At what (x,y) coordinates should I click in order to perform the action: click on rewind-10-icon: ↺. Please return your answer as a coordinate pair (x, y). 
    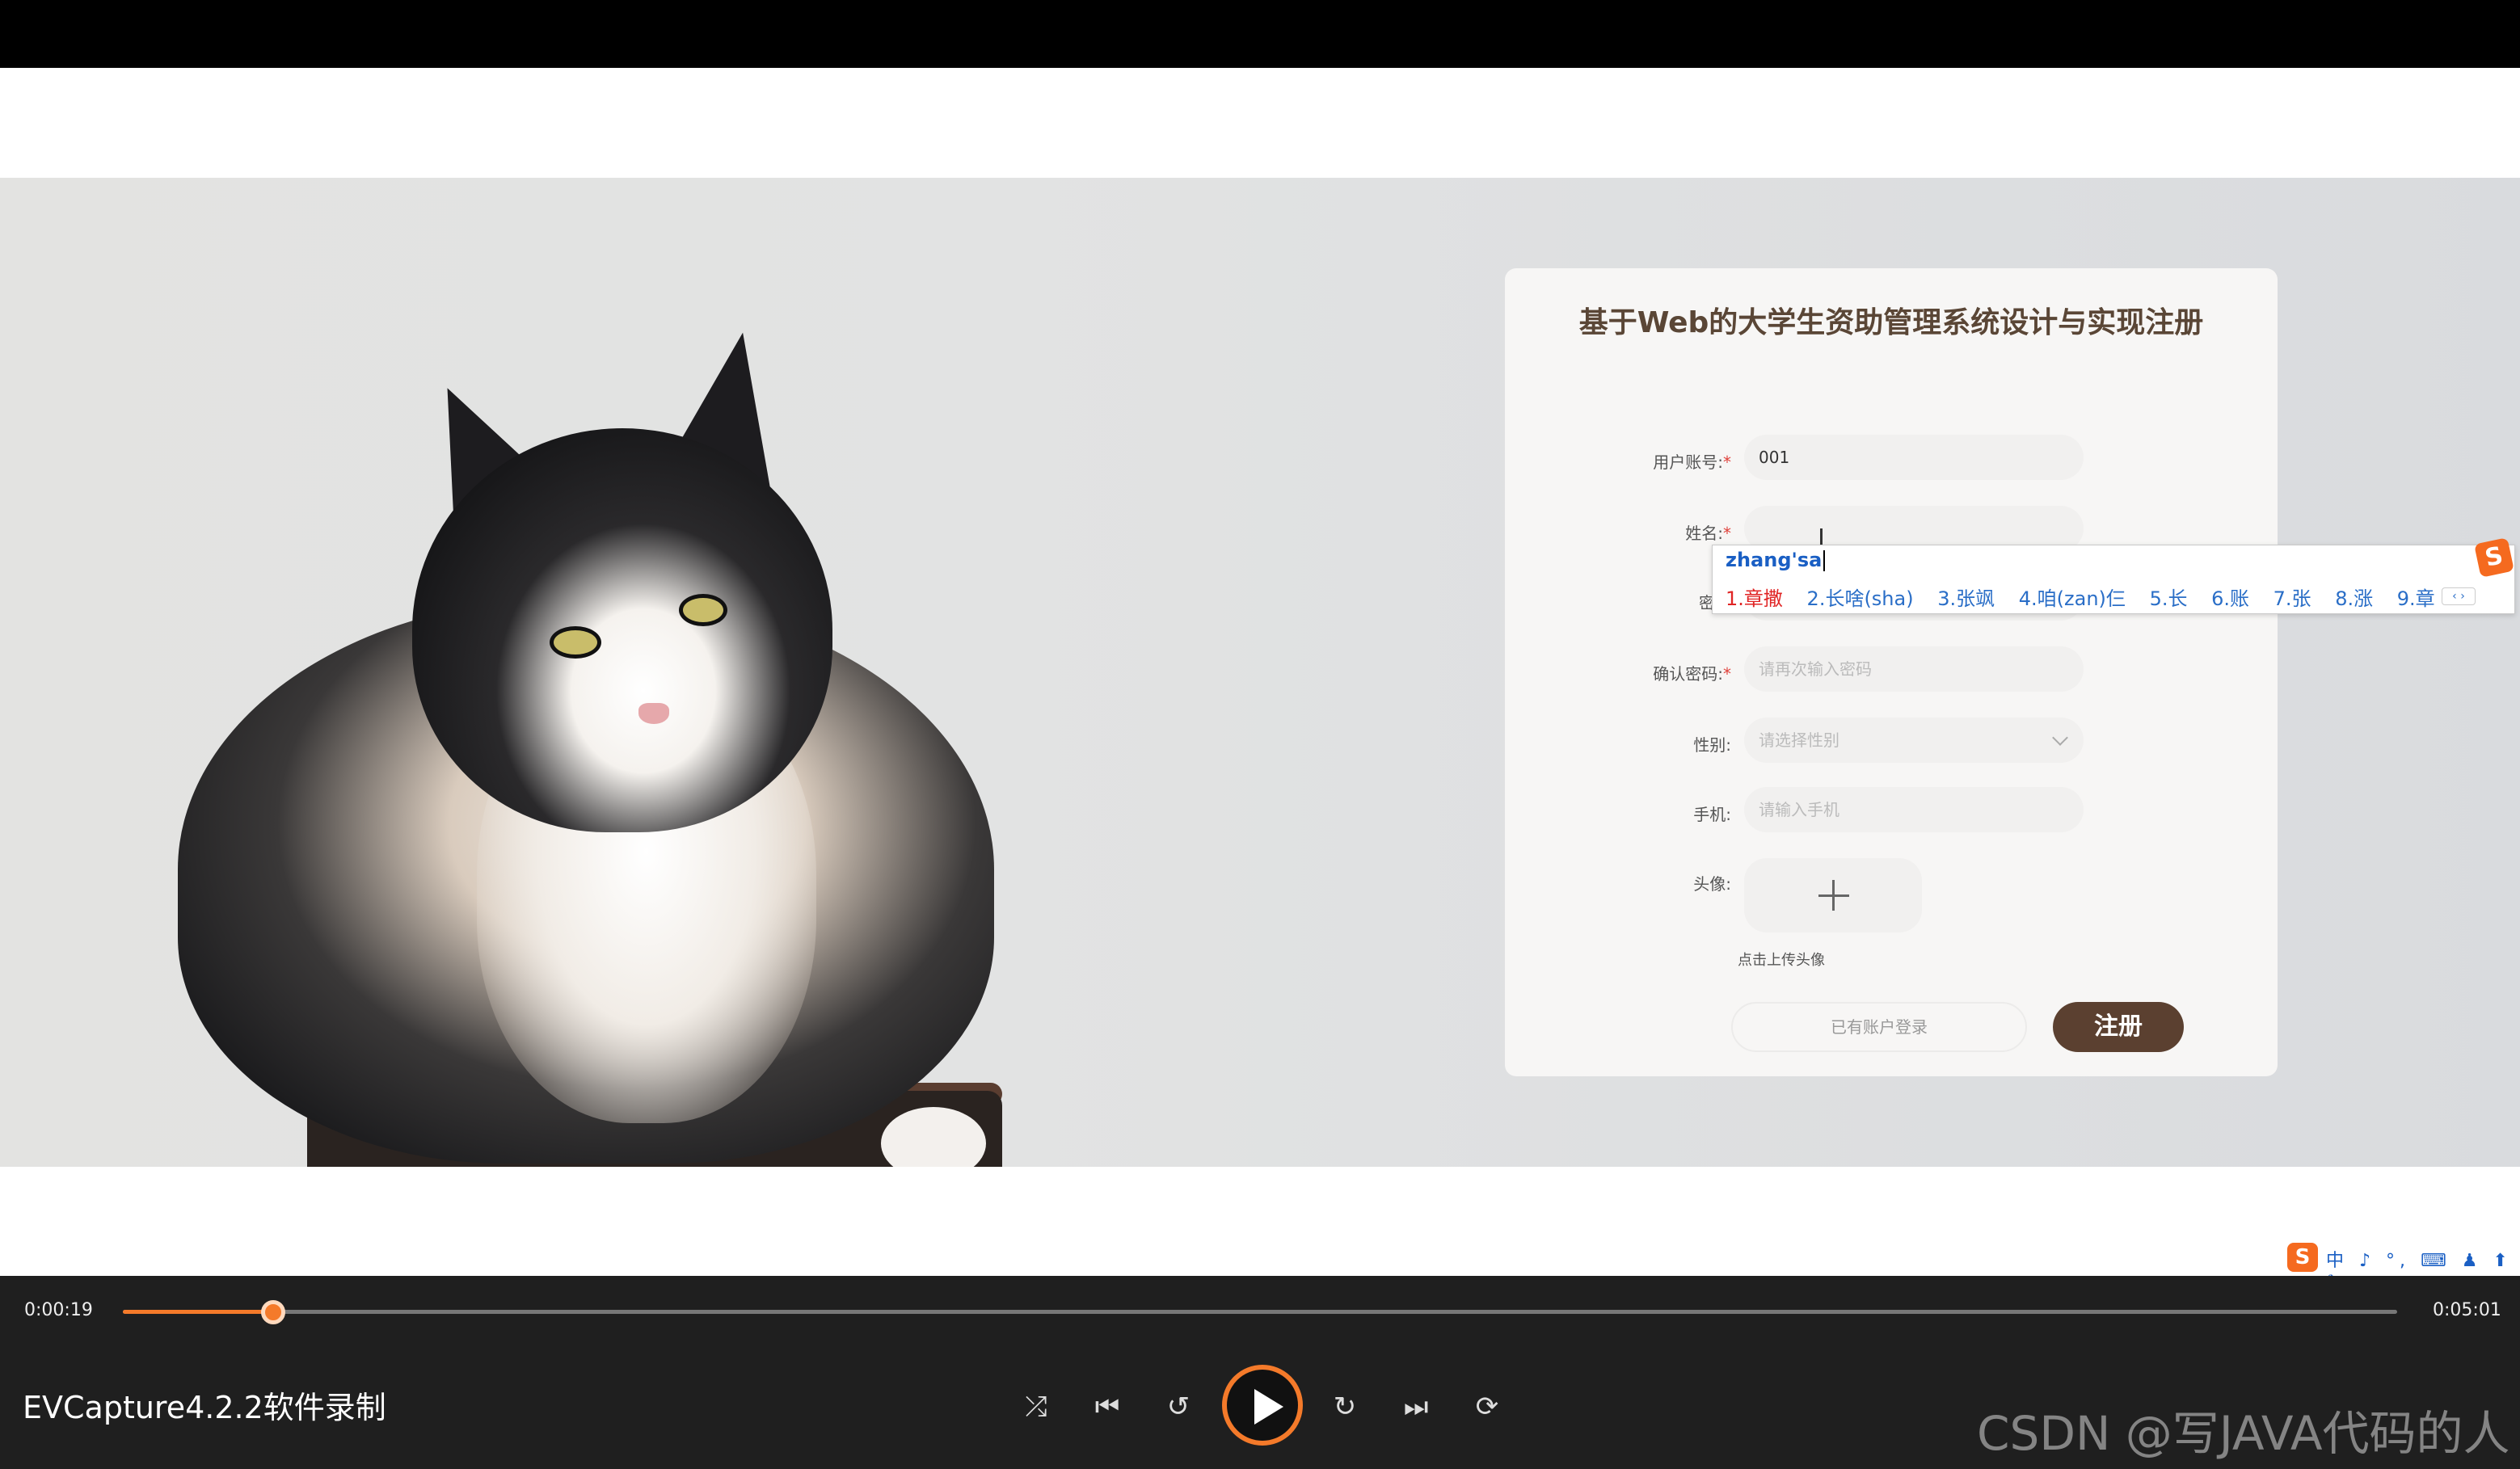
    Looking at the image, I should click on (1178, 1407).